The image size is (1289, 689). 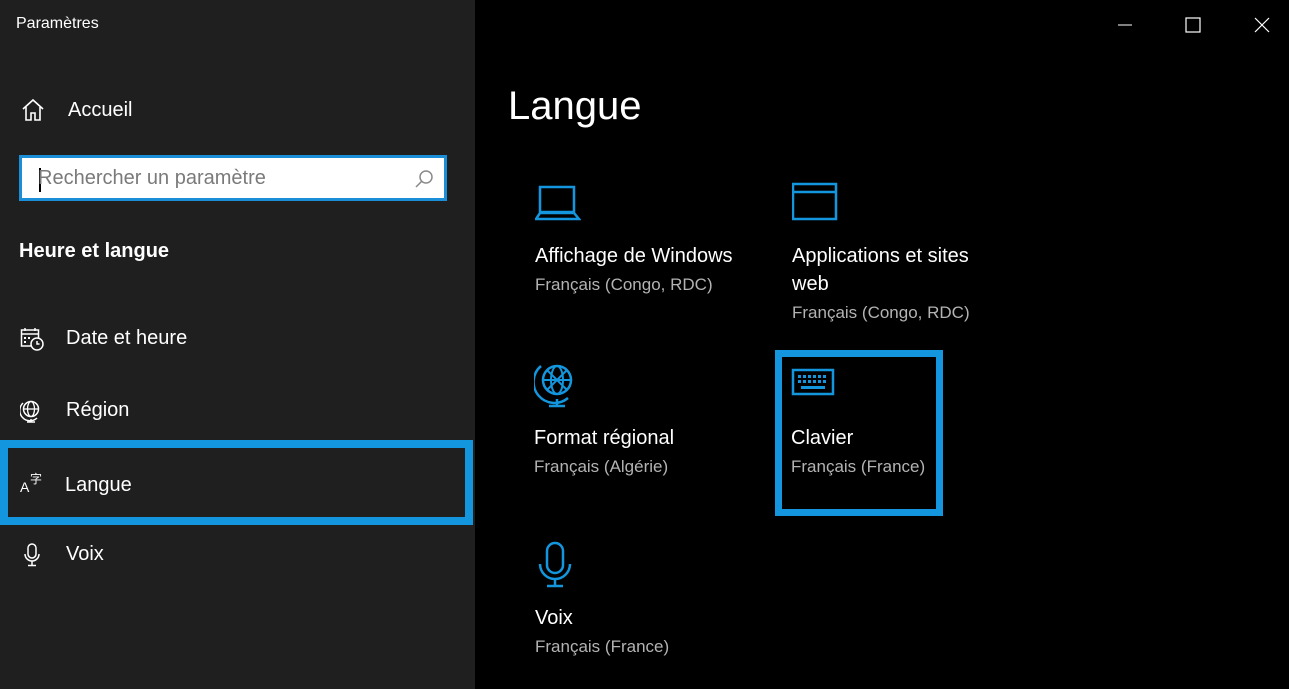 I want to click on tile-regional-format: Format régional Français (Algérie), so click(x=649, y=420).